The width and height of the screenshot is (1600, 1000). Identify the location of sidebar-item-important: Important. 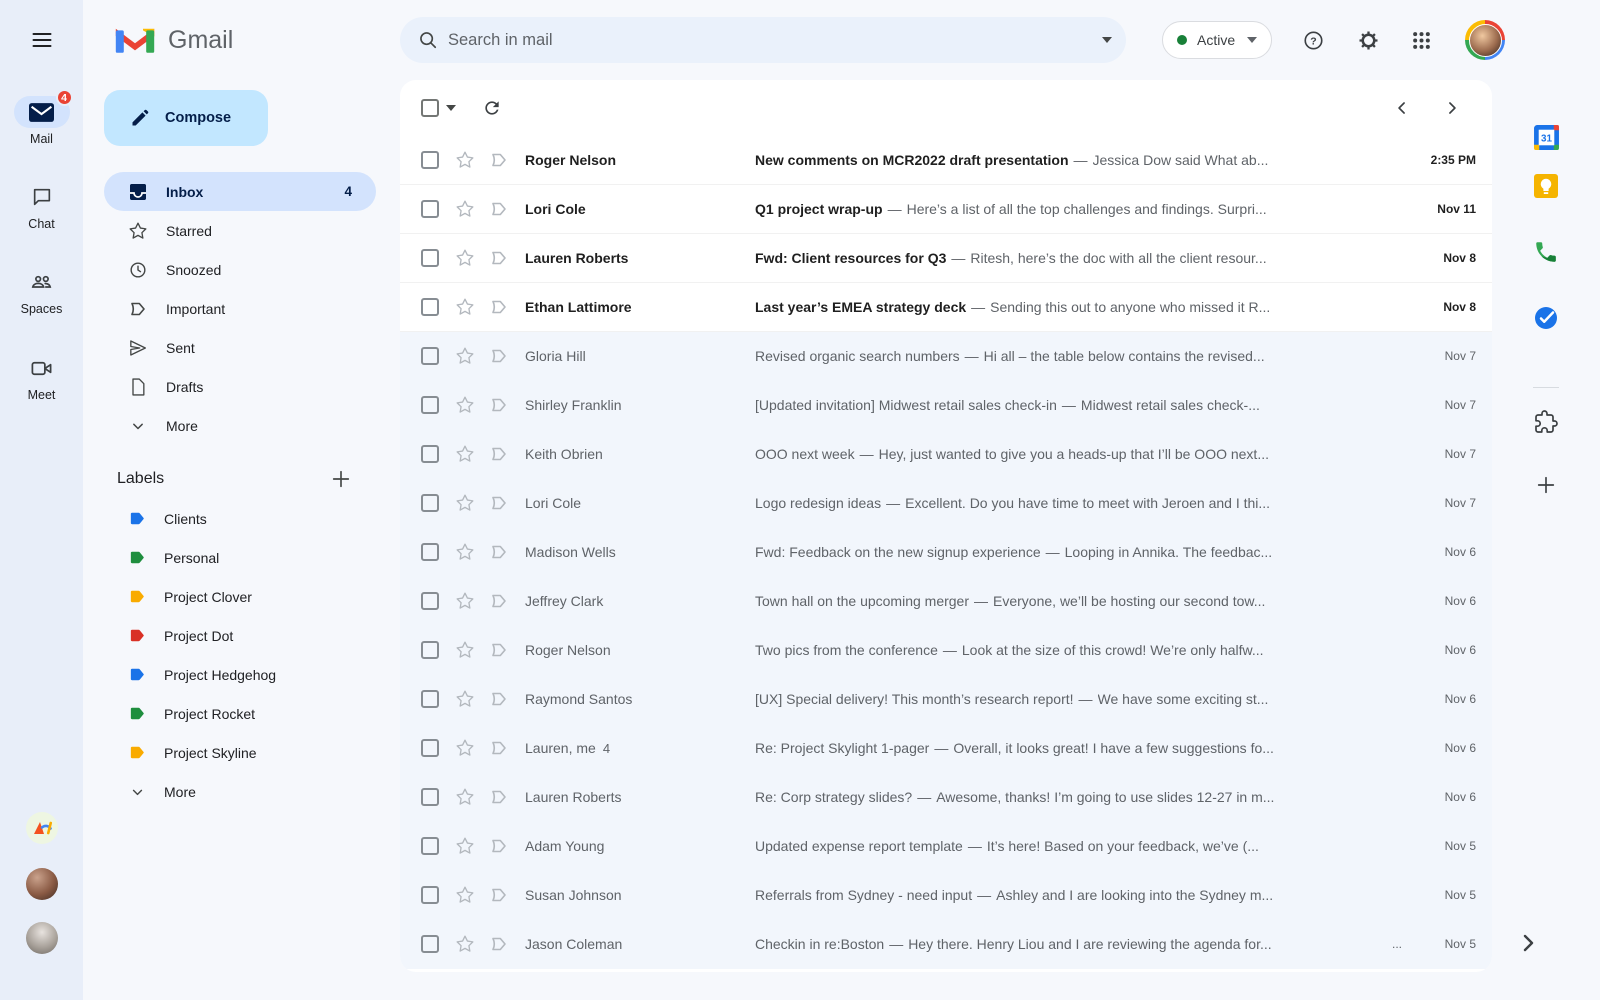
(240, 308).